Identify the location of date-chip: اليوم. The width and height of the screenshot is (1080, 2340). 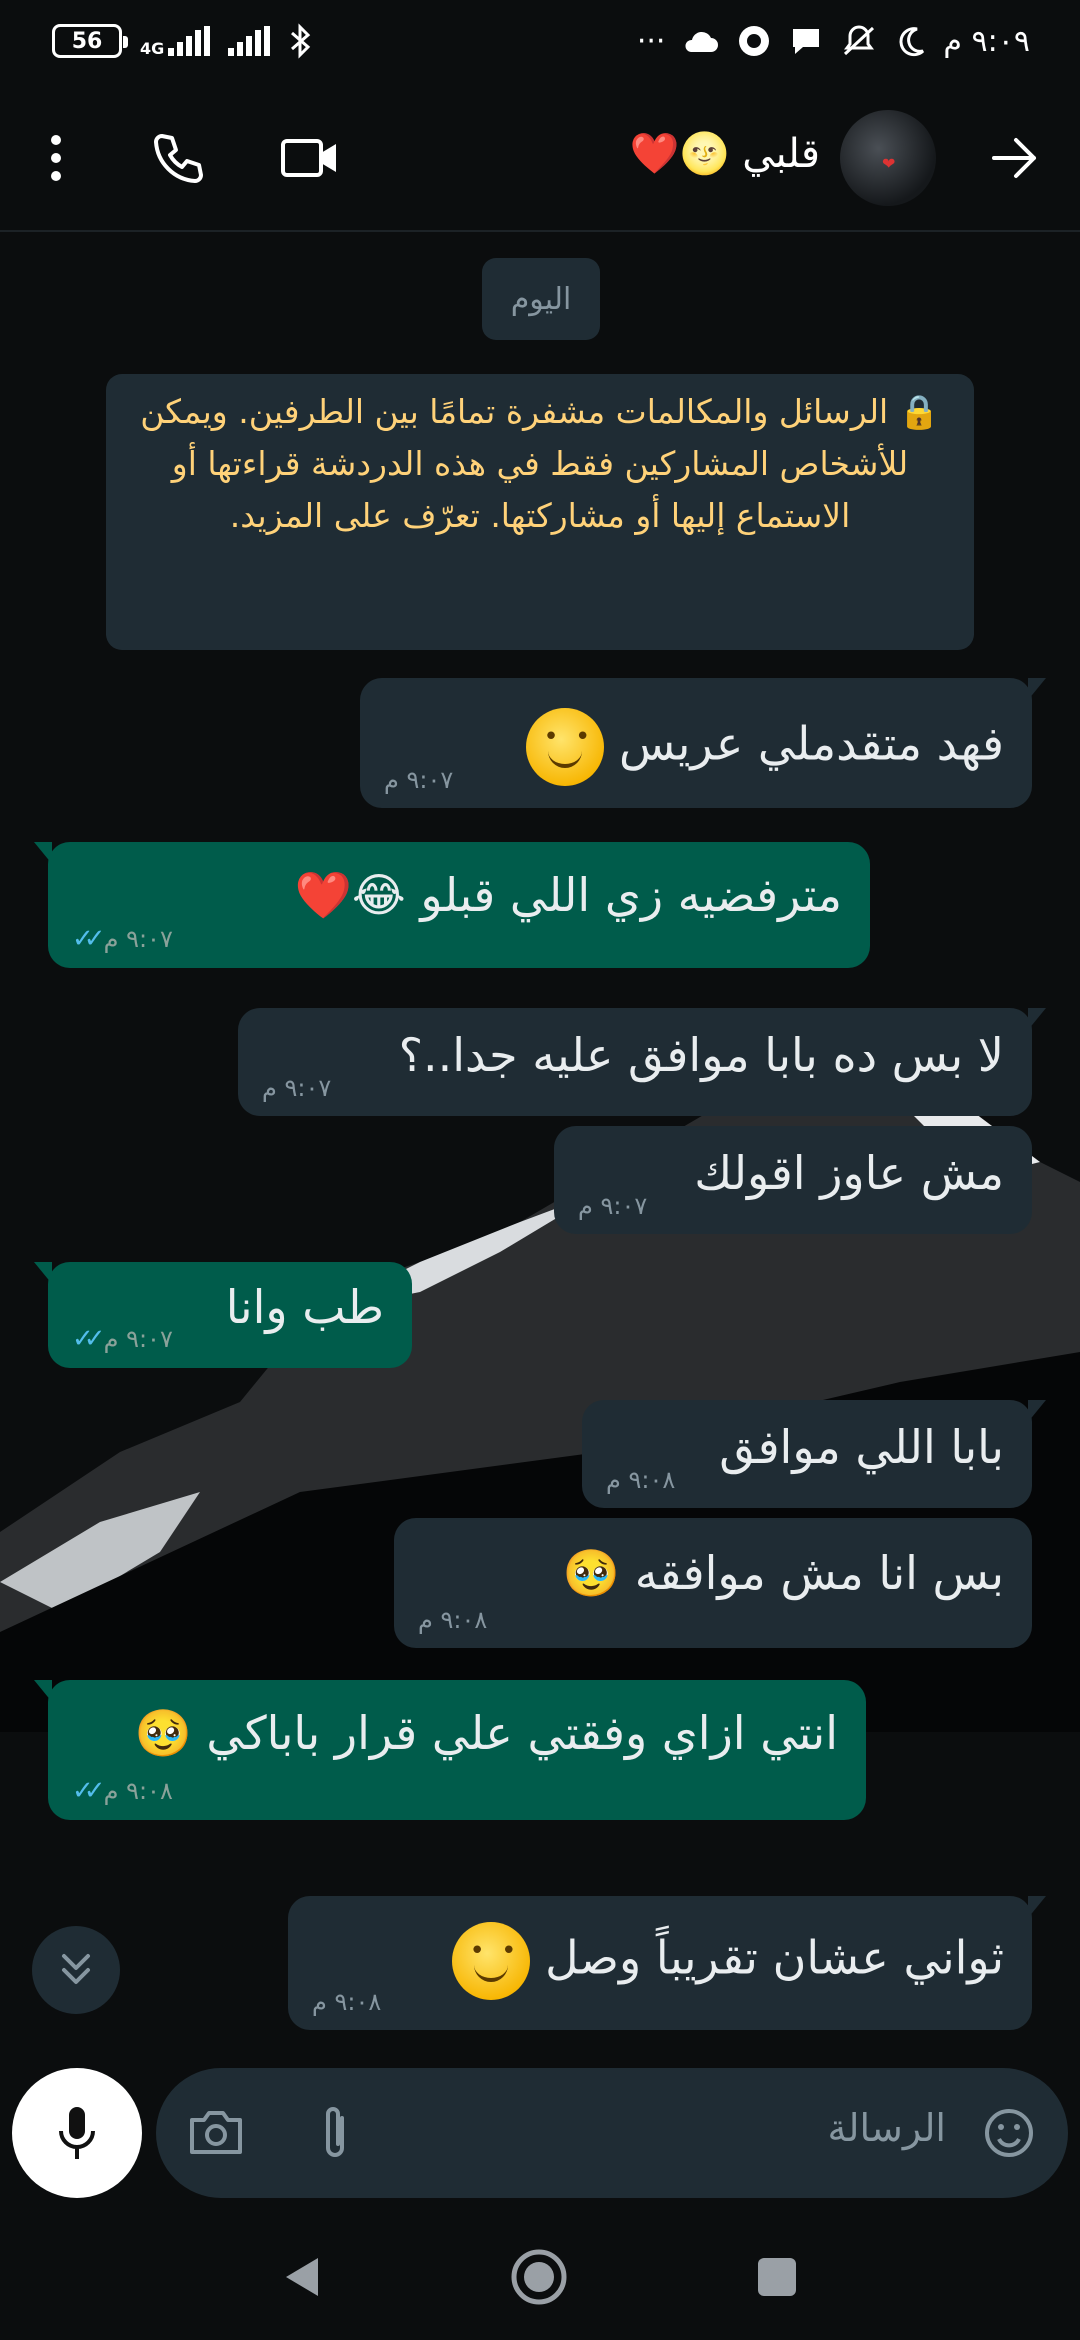
(541, 299).